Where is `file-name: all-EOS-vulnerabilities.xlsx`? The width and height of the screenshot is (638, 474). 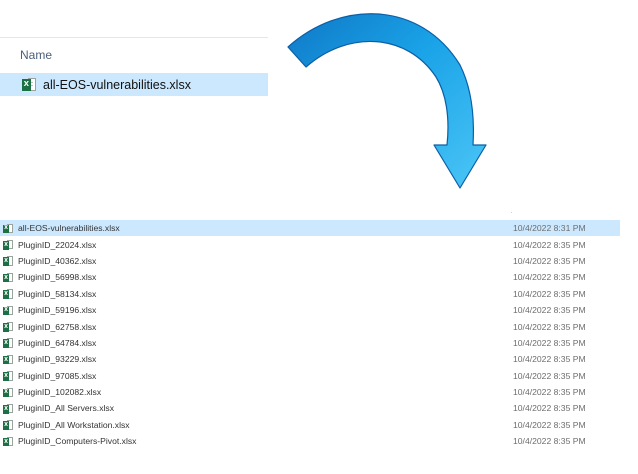 file-name: all-EOS-vulnerabilities.xlsx is located at coordinates (69, 228).